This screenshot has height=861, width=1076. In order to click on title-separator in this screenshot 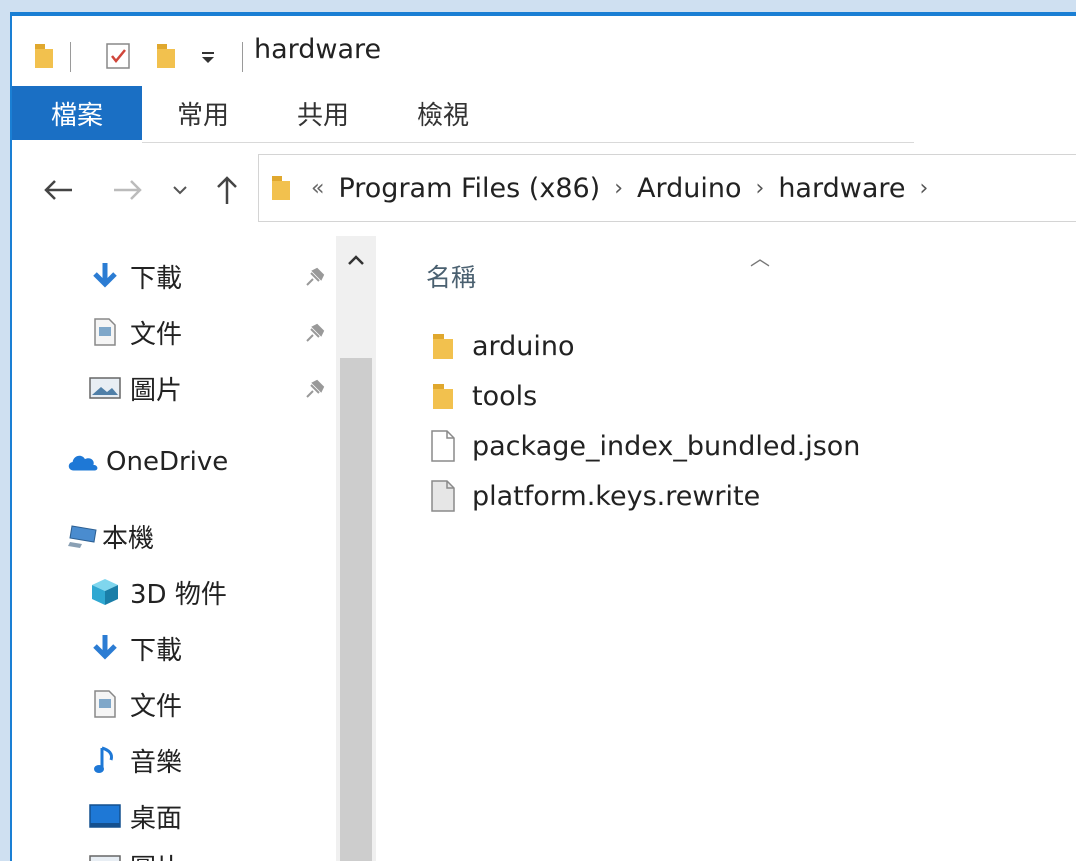, I will do `click(242, 57)`.